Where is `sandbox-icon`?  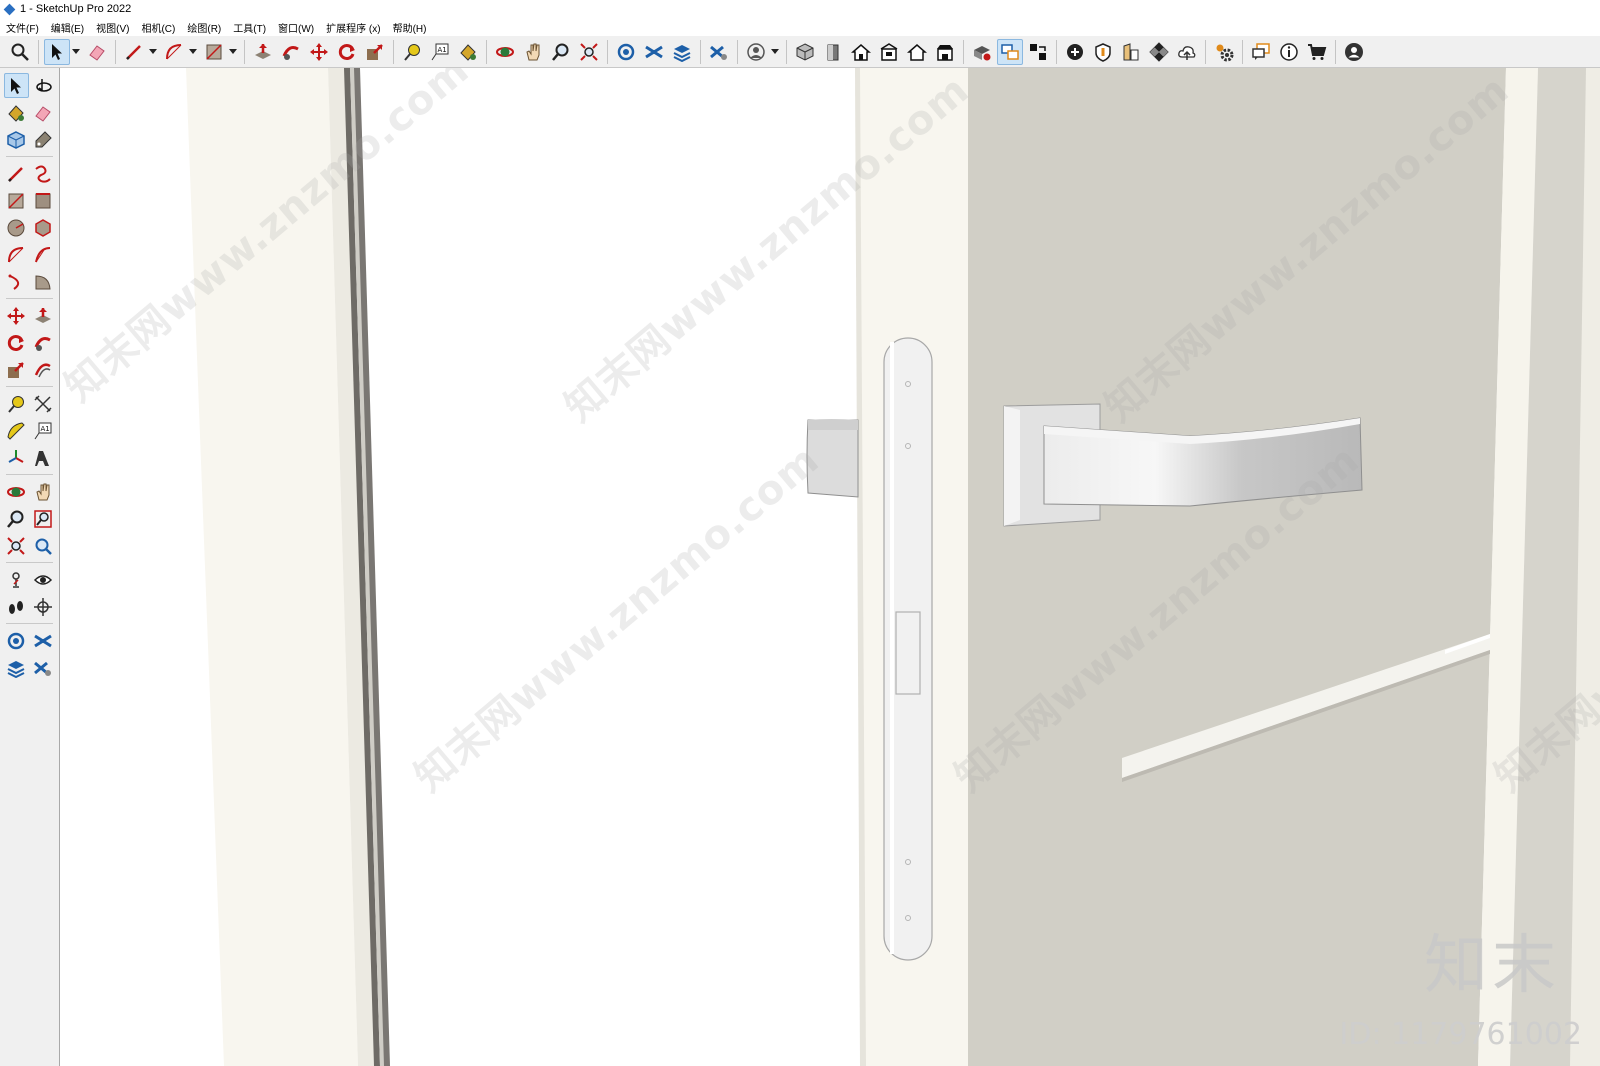 sandbox-icon is located at coordinates (1103, 52).